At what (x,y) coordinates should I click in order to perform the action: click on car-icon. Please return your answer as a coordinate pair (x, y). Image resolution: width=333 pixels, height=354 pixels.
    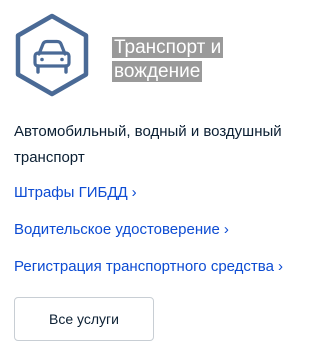
    Looking at the image, I should click on (52, 55).